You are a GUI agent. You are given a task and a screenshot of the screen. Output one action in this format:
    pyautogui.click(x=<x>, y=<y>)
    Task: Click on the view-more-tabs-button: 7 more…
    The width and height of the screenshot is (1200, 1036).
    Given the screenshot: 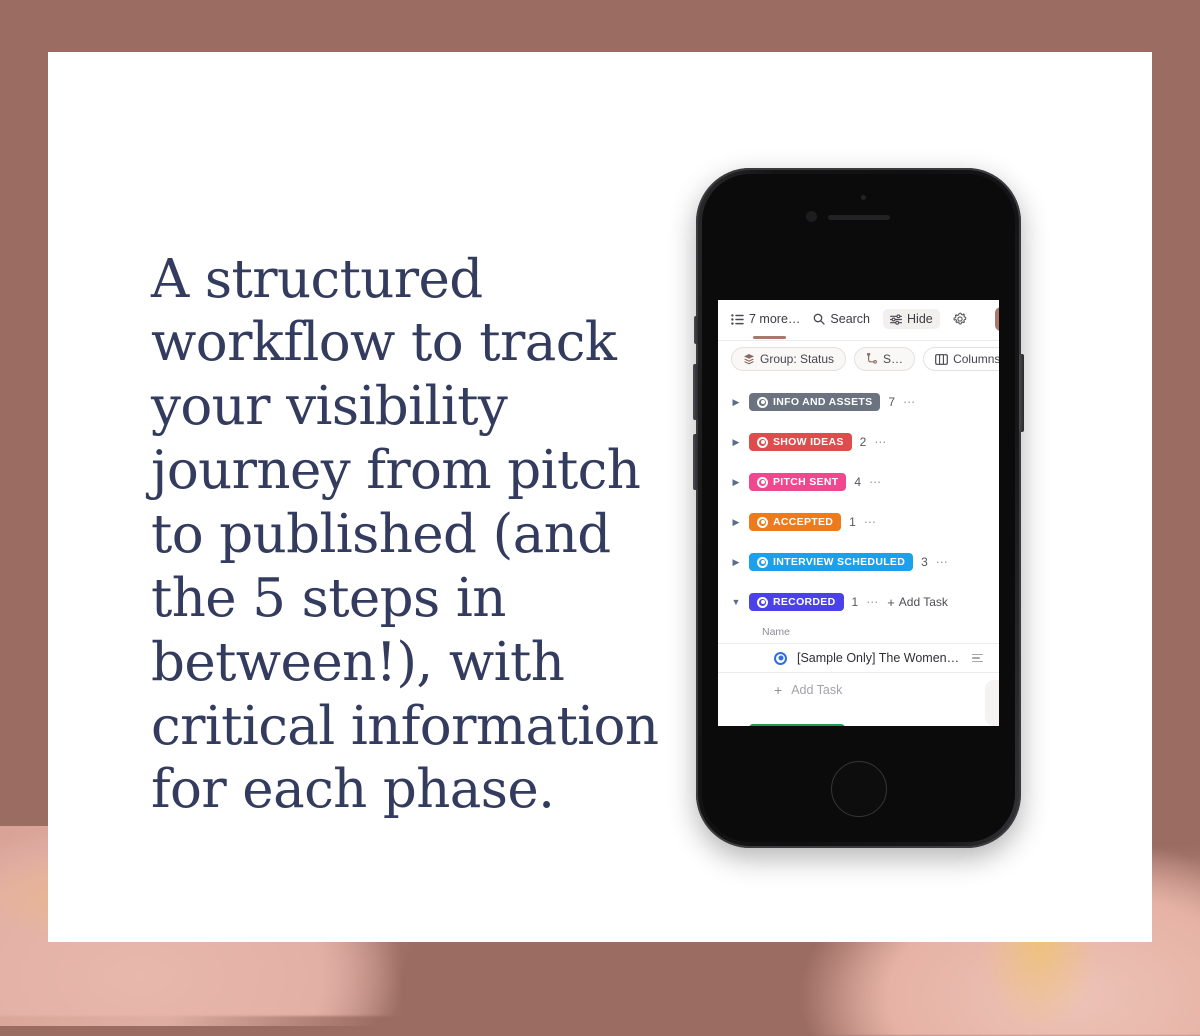 What is the action you would take?
    pyautogui.click(x=765, y=319)
    